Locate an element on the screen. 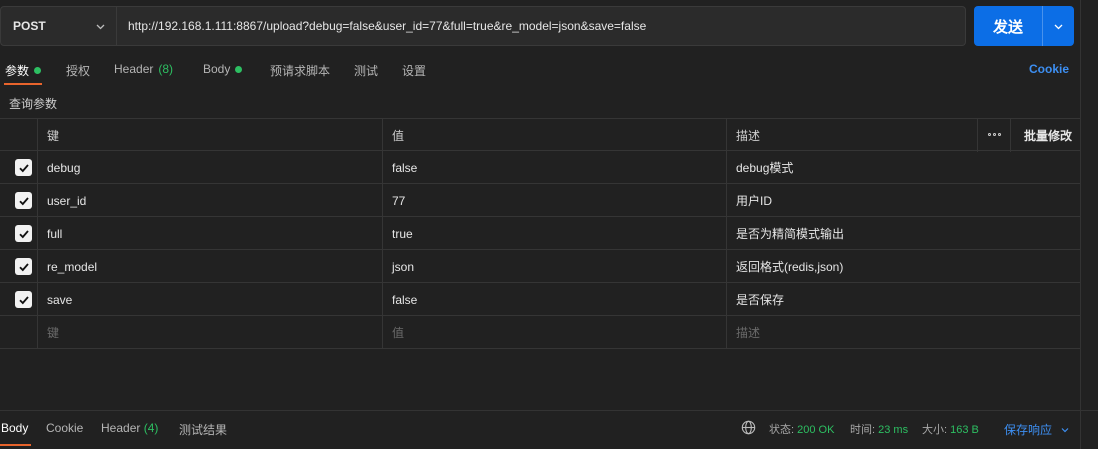  table-row: re_model json 返回格式(redis,json) is located at coordinates (540, 266).